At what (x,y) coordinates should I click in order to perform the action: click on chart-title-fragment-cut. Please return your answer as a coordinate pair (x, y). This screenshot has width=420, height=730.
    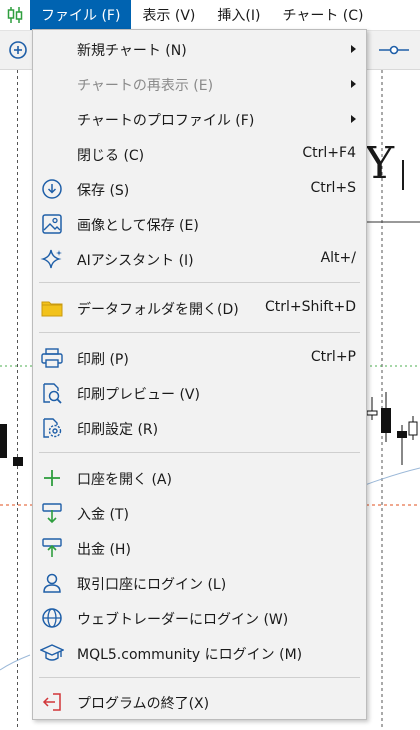
    Looking at the image, I should click on (411, 175).